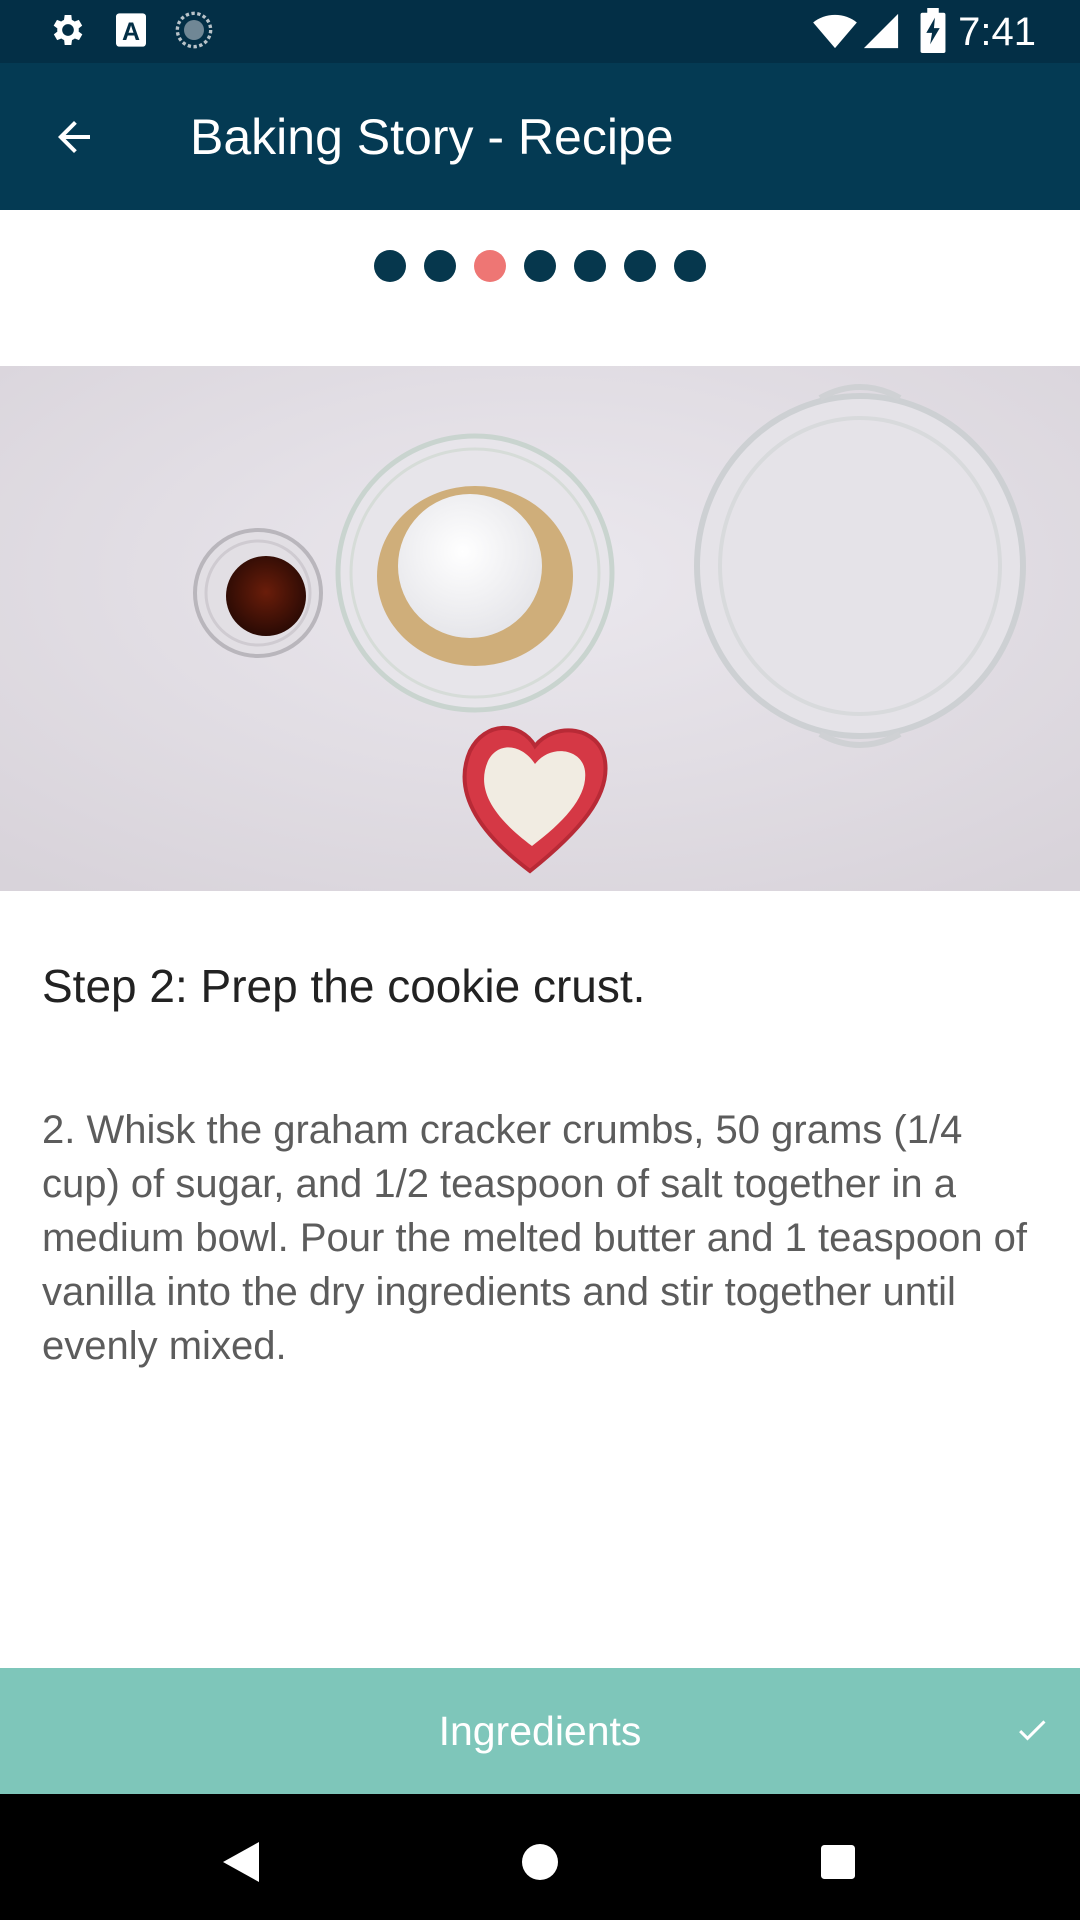 This screenshot has height=1920, width=1080. I want to click on nav-back-button, so click(241, 1862).